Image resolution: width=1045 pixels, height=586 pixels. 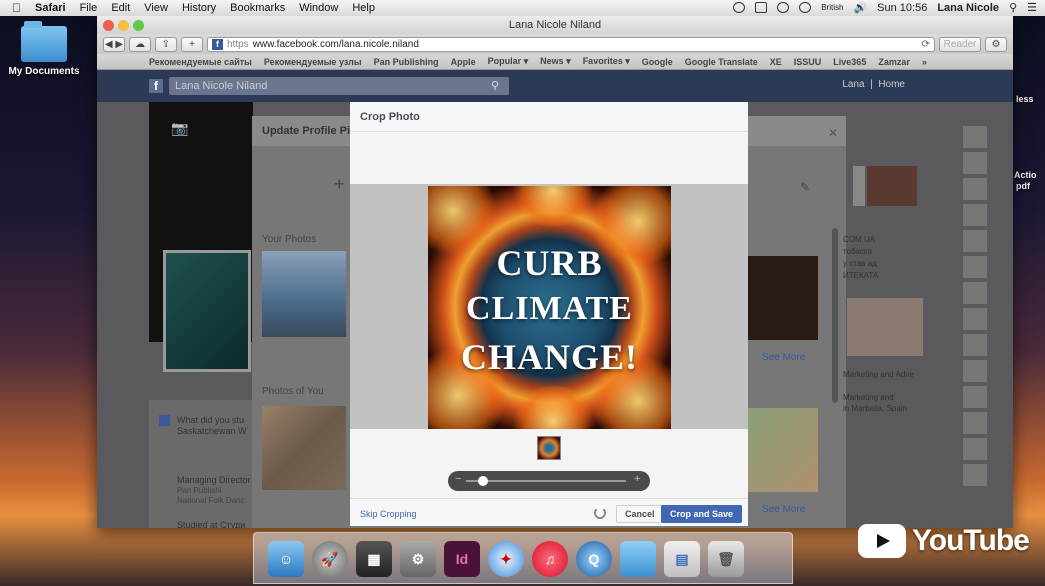 What do you see at coordinates (156, 86) in the screenshot?
I see `facebook-logo-icon: f` at bounding box center [156, 86].